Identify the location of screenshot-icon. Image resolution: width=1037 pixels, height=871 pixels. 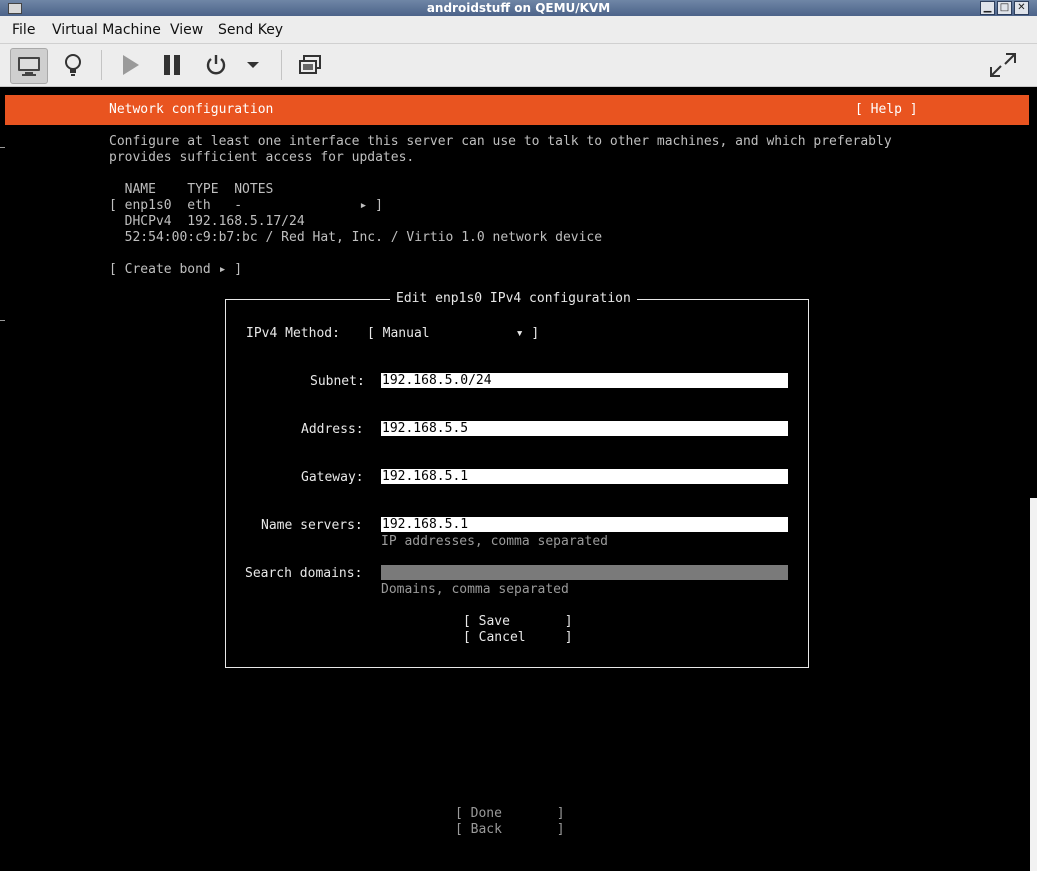
(310, 64).